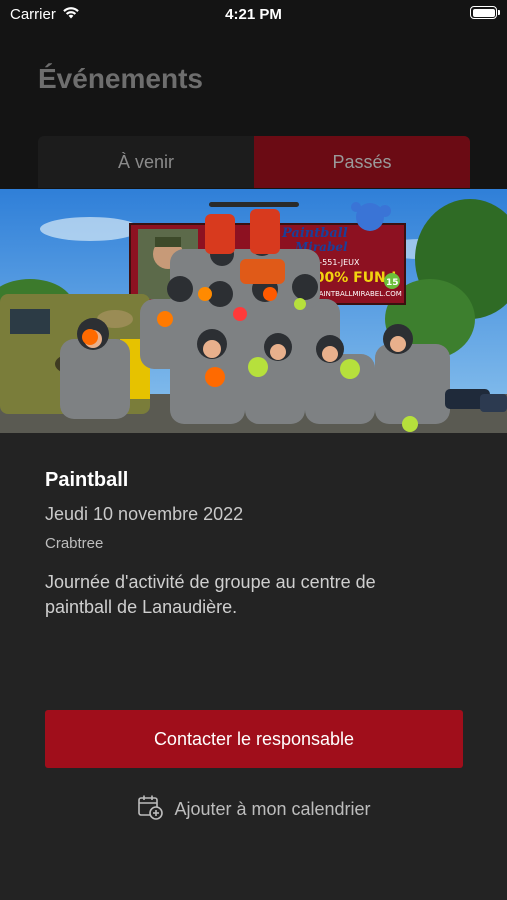 The image size is (507, 900). What do you see at coordinates (358, 294) in the screenshot?
I see `billboard-website: PAINTBALLMIRABEL.COM` at bounding box center [358, 294].